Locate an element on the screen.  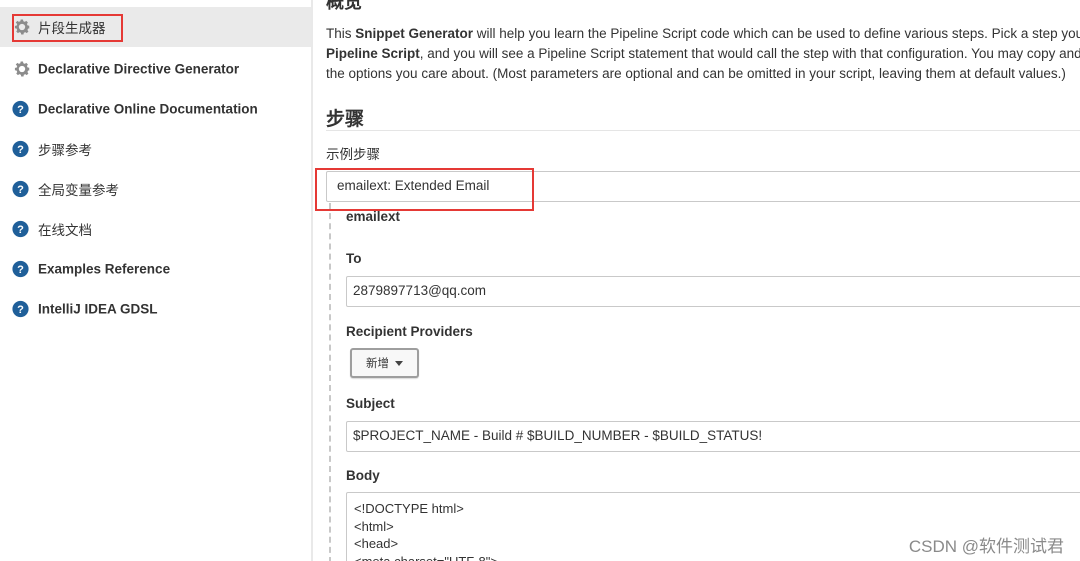
sidebar-item-label: 步骤参考 is located at coordinates (65, 150).